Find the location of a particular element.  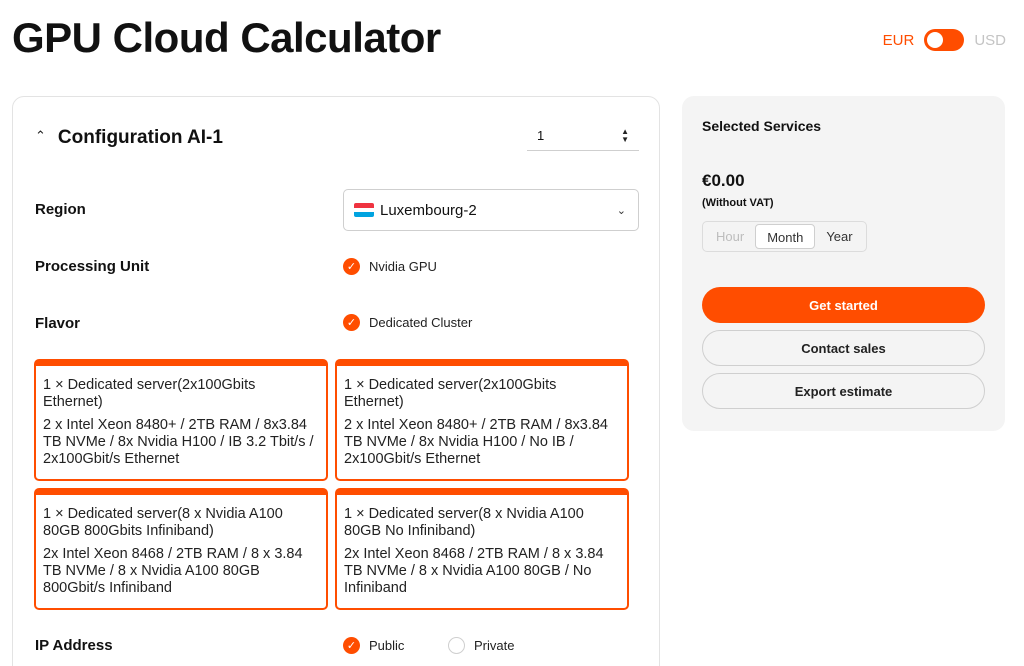

export-estimate-button: Export estimate is located at coordinates (843, 391).